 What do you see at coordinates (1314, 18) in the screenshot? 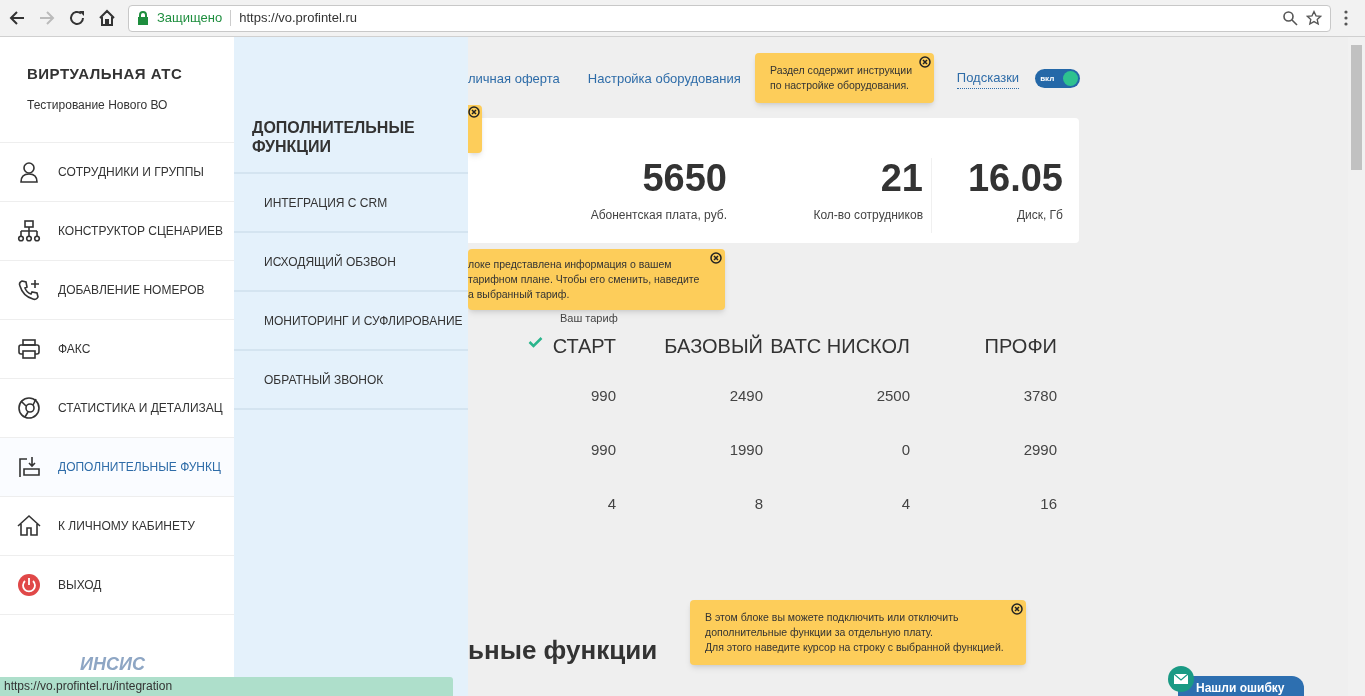
I see `star-icon` at bounding box center [1314, 18].